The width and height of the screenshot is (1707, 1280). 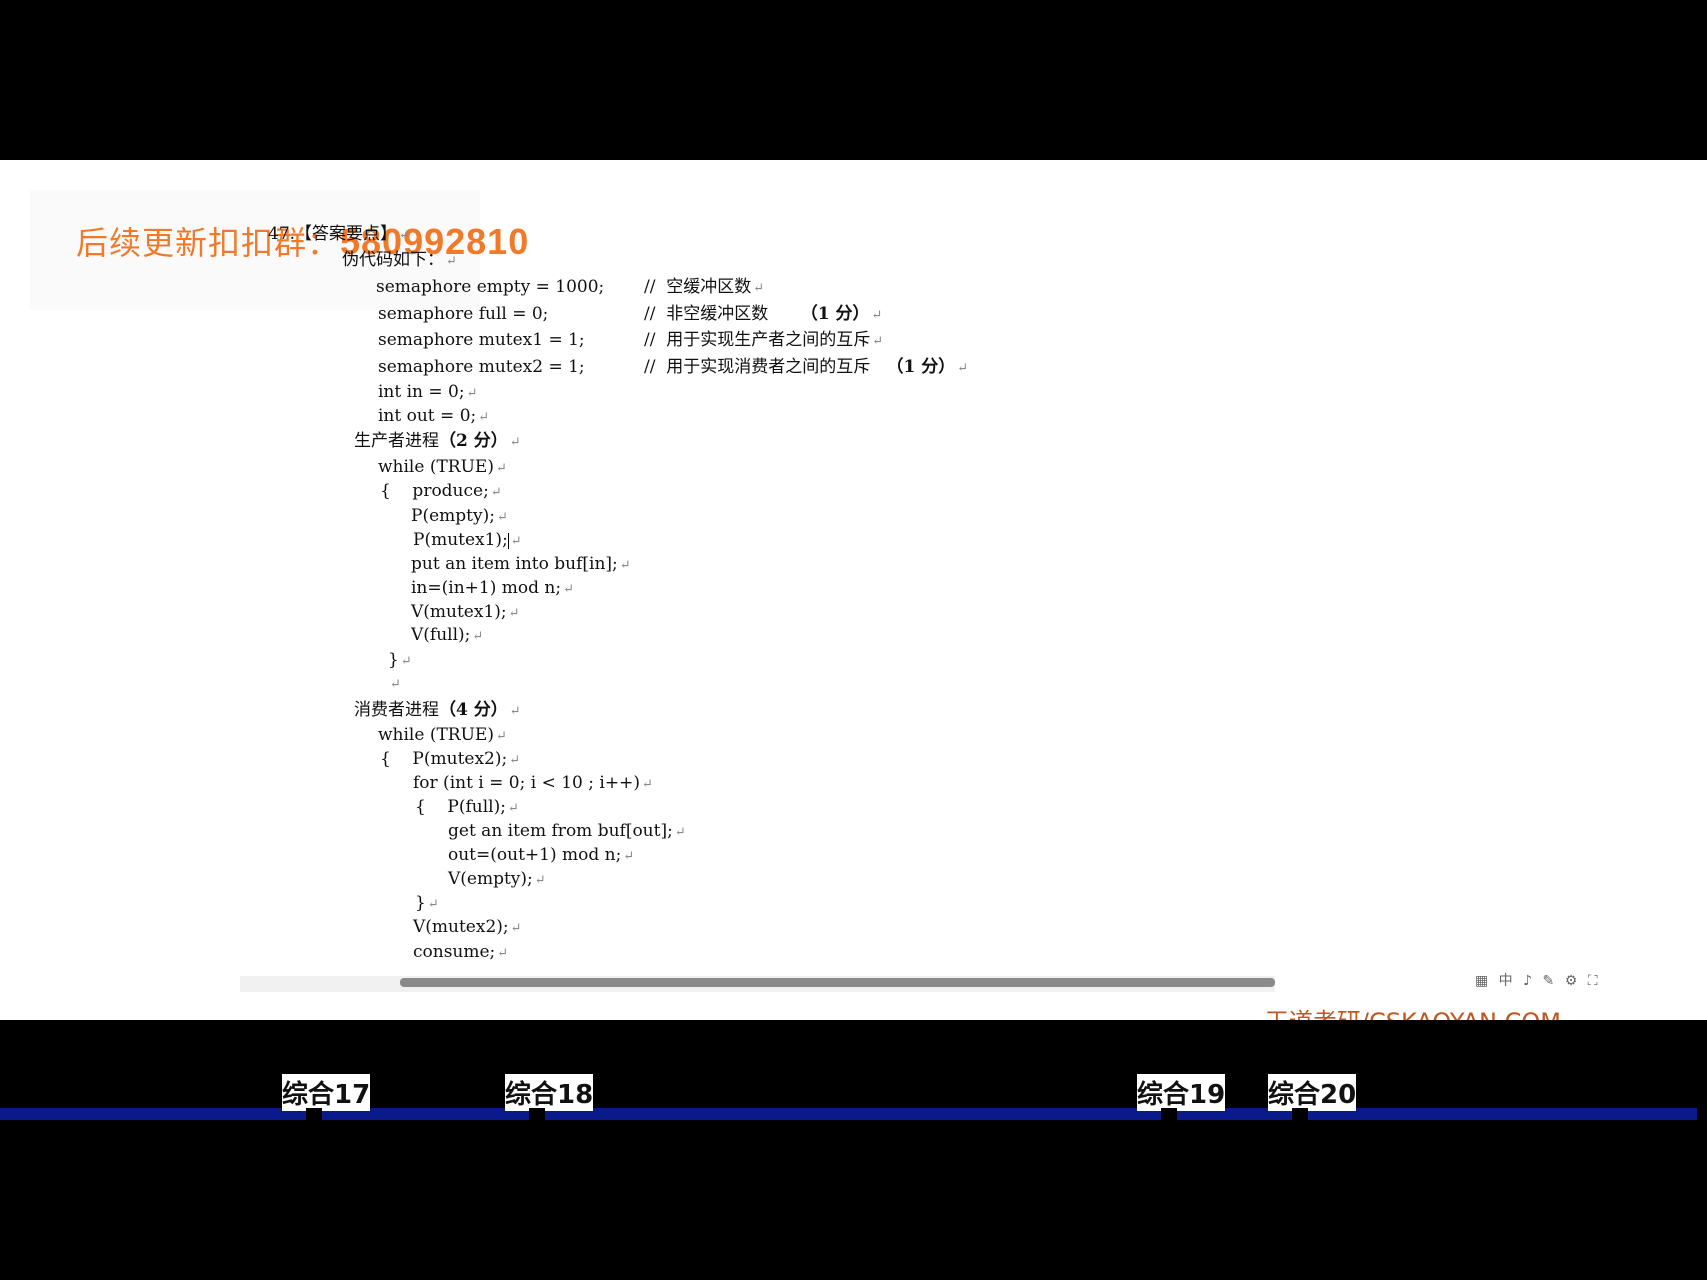 I want to click on code-line: { P(mutex2);, so click(x=444, y=759).